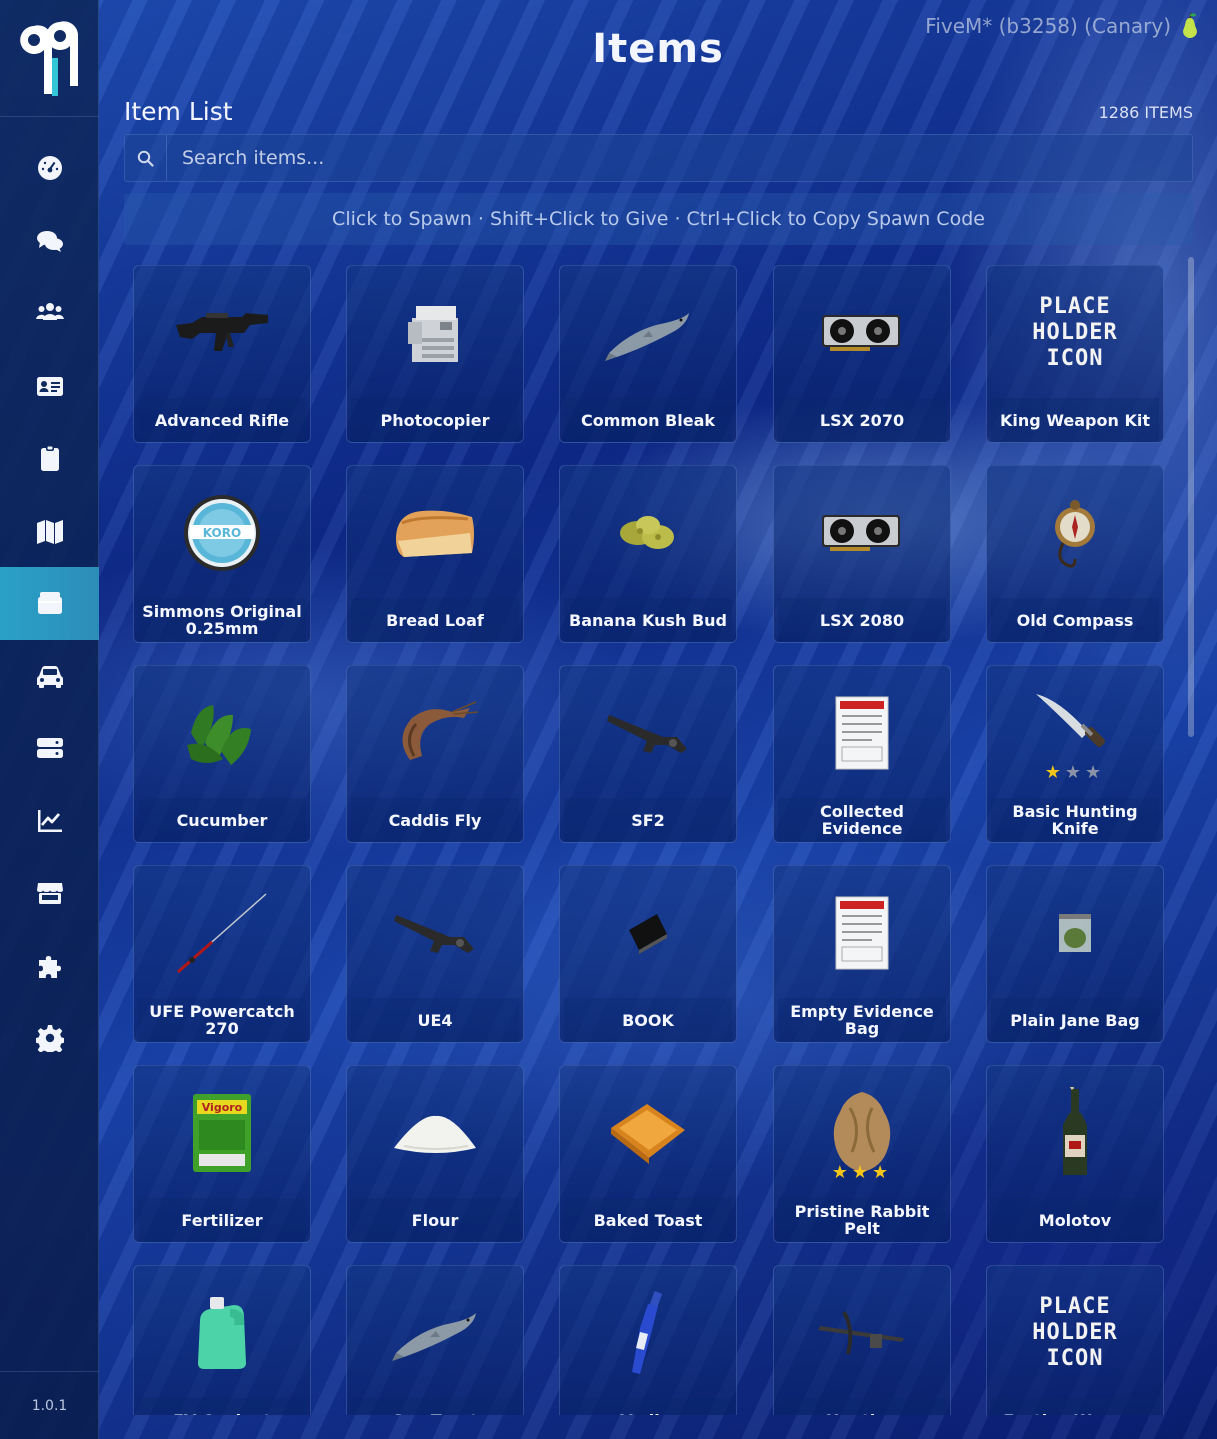 This screenshot has height=1439, width=1217. What do you see at coordinates (679, 158) in the screenshot?
I see `search-input` at bounding box center [679, 158].